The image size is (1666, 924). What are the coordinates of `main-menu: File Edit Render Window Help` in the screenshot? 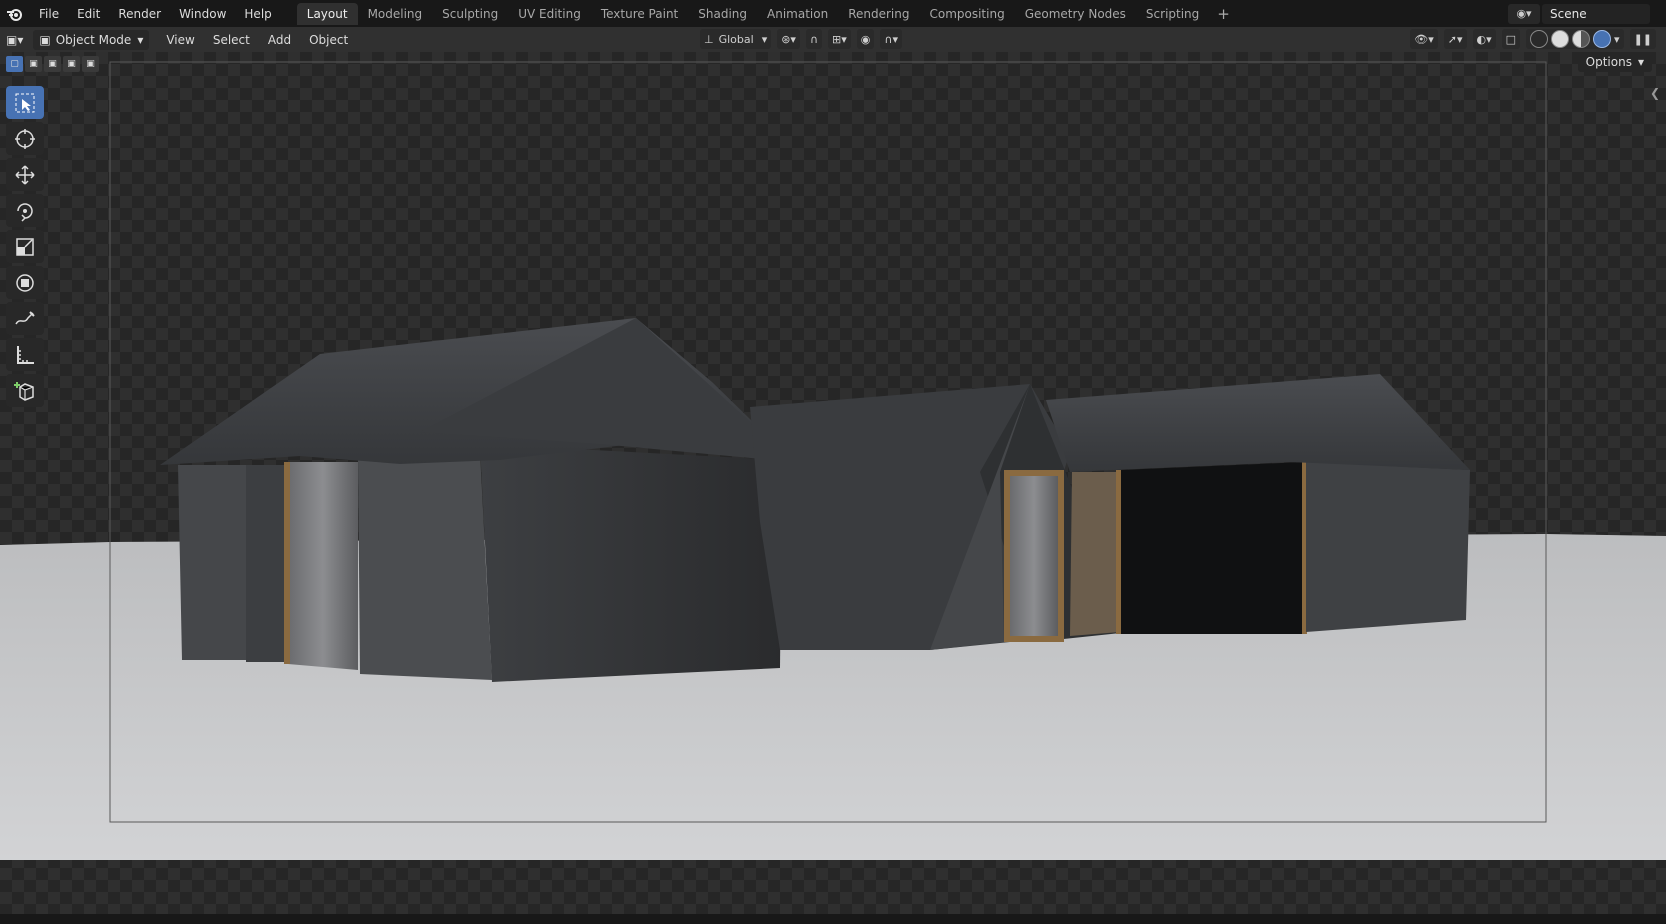 It's located at (155, 14).